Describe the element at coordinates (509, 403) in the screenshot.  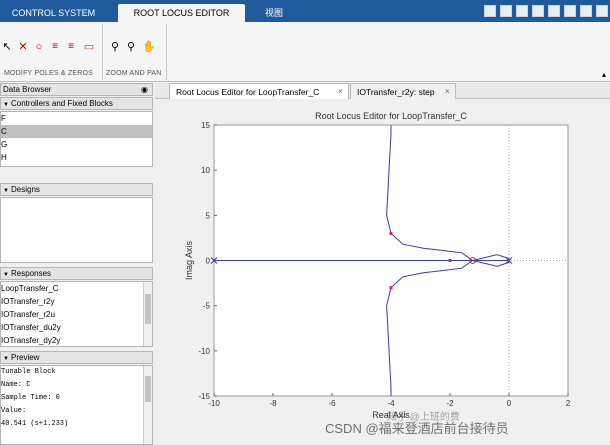
I see `x-tick-label: 0` at that location.